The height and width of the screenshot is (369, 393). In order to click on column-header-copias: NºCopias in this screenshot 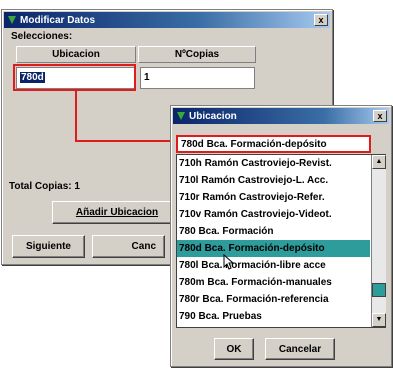, I will do `click(197, 54)`.